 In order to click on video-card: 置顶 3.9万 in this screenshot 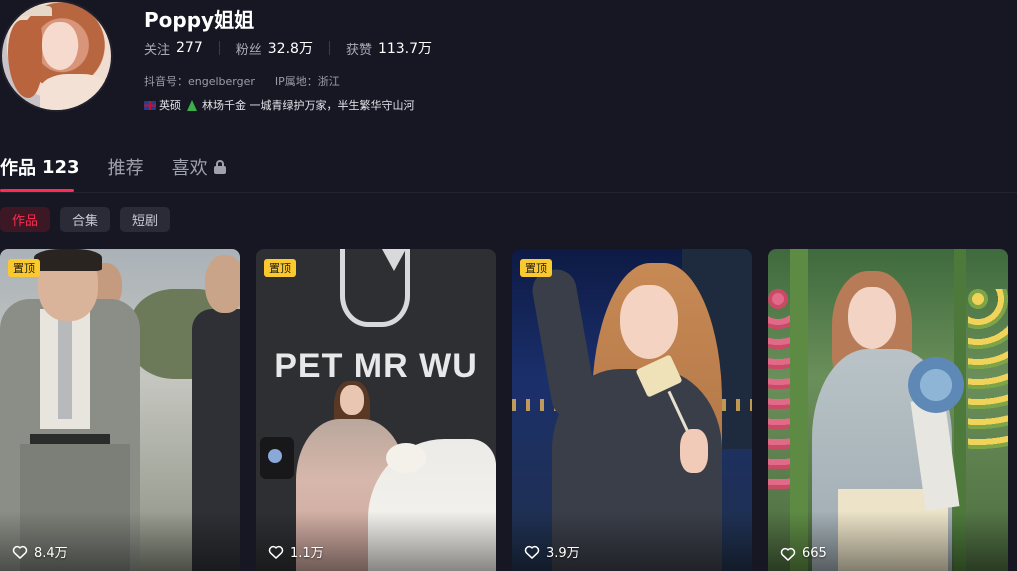, I will do `click(632, 410)`.